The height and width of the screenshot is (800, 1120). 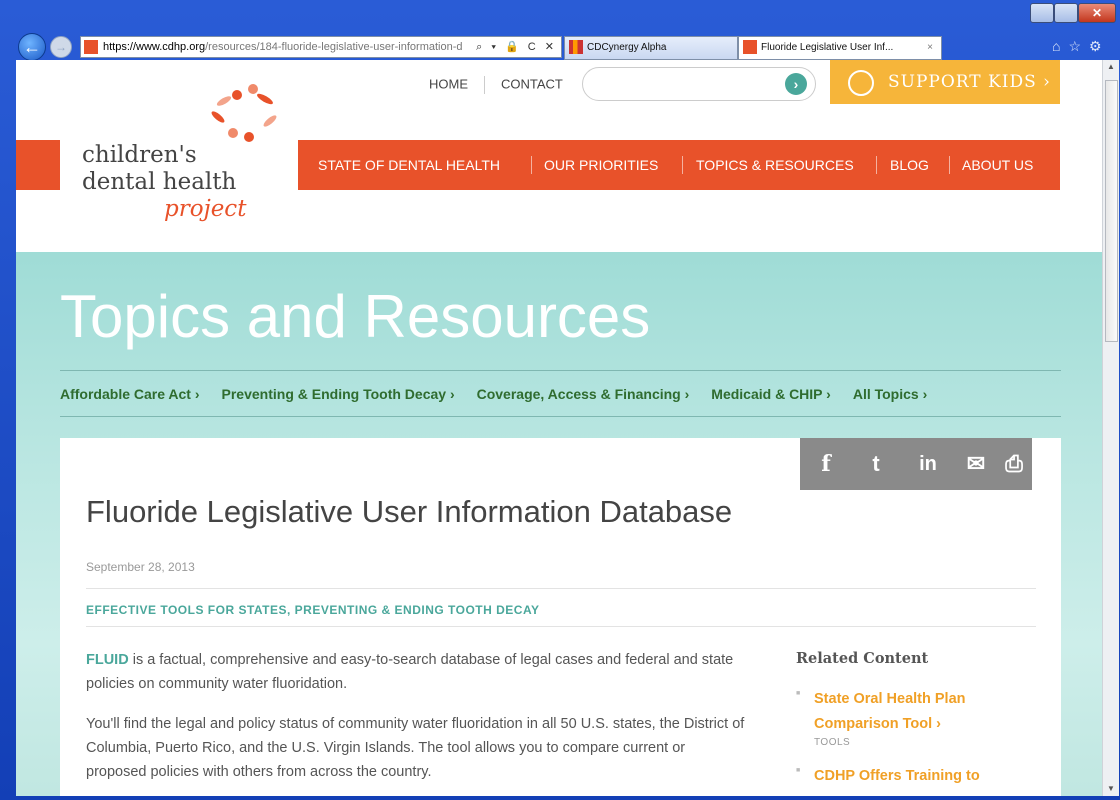 What do you see at coordinates (409, 165) in the screenshot?
I see `nav-state-of-dental-health: STATE OF DENTAL HEALTH` at bounding box center [409, 165].